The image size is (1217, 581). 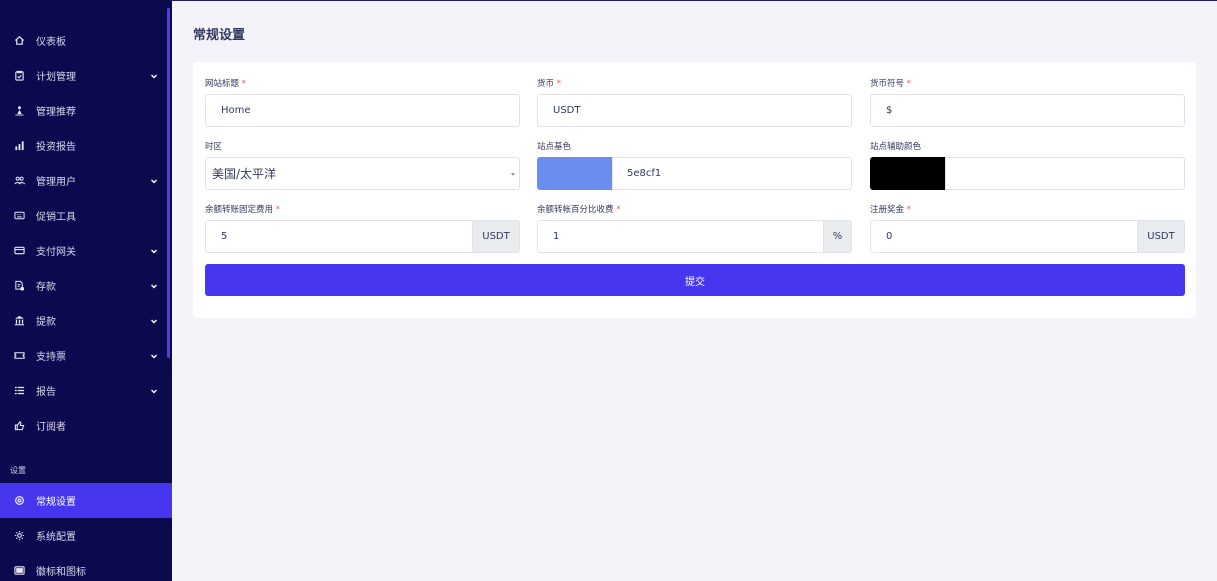 What do you see at coordinates (19, 426) in the screenshot?
I see `thumbs-up-icon` at bounding box center [19, 426].